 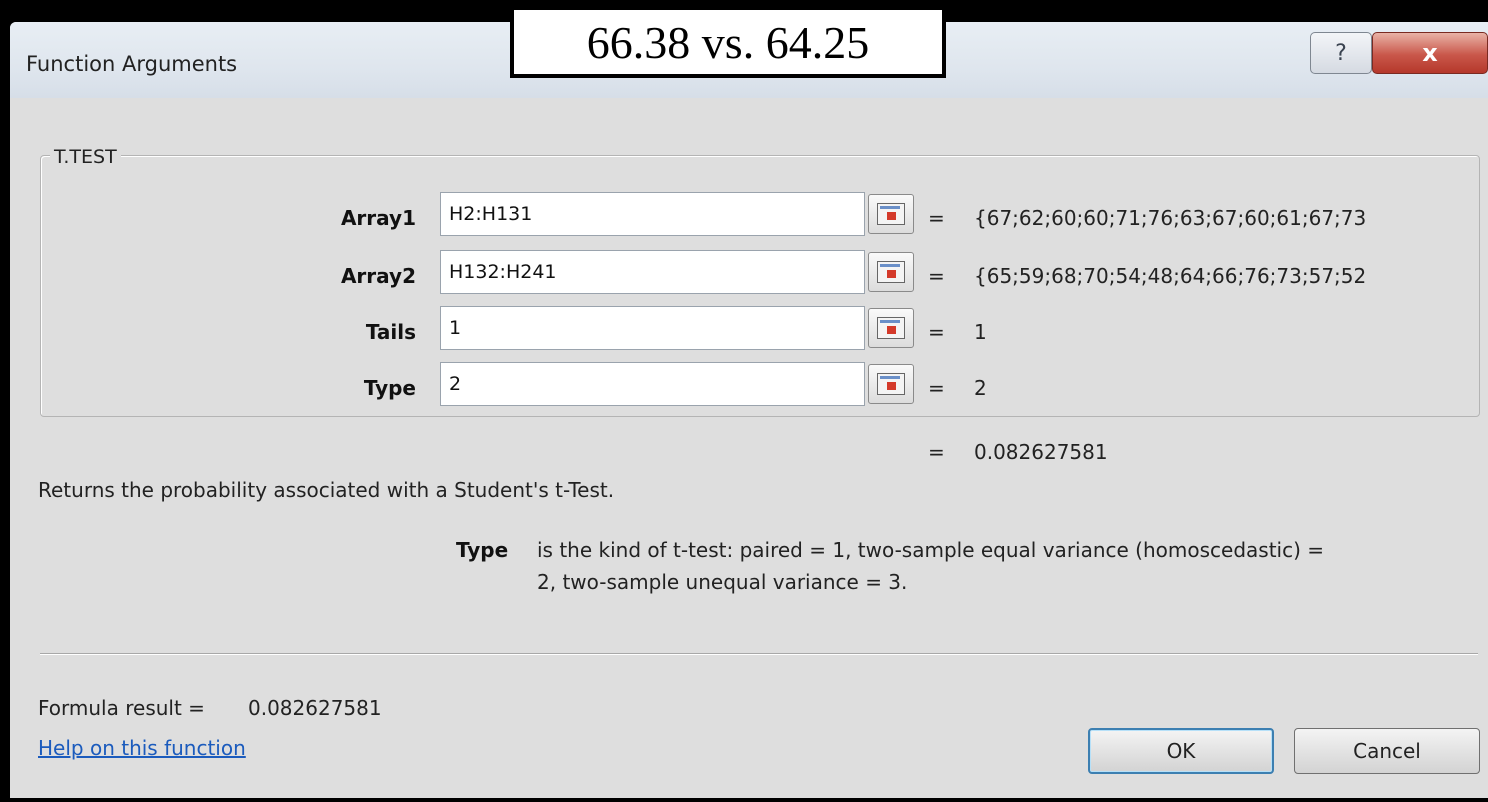 What do you see at coordinates (980, 332) in the screenshot?
I see `tails-result: 1` at bounding box center [980, 332].